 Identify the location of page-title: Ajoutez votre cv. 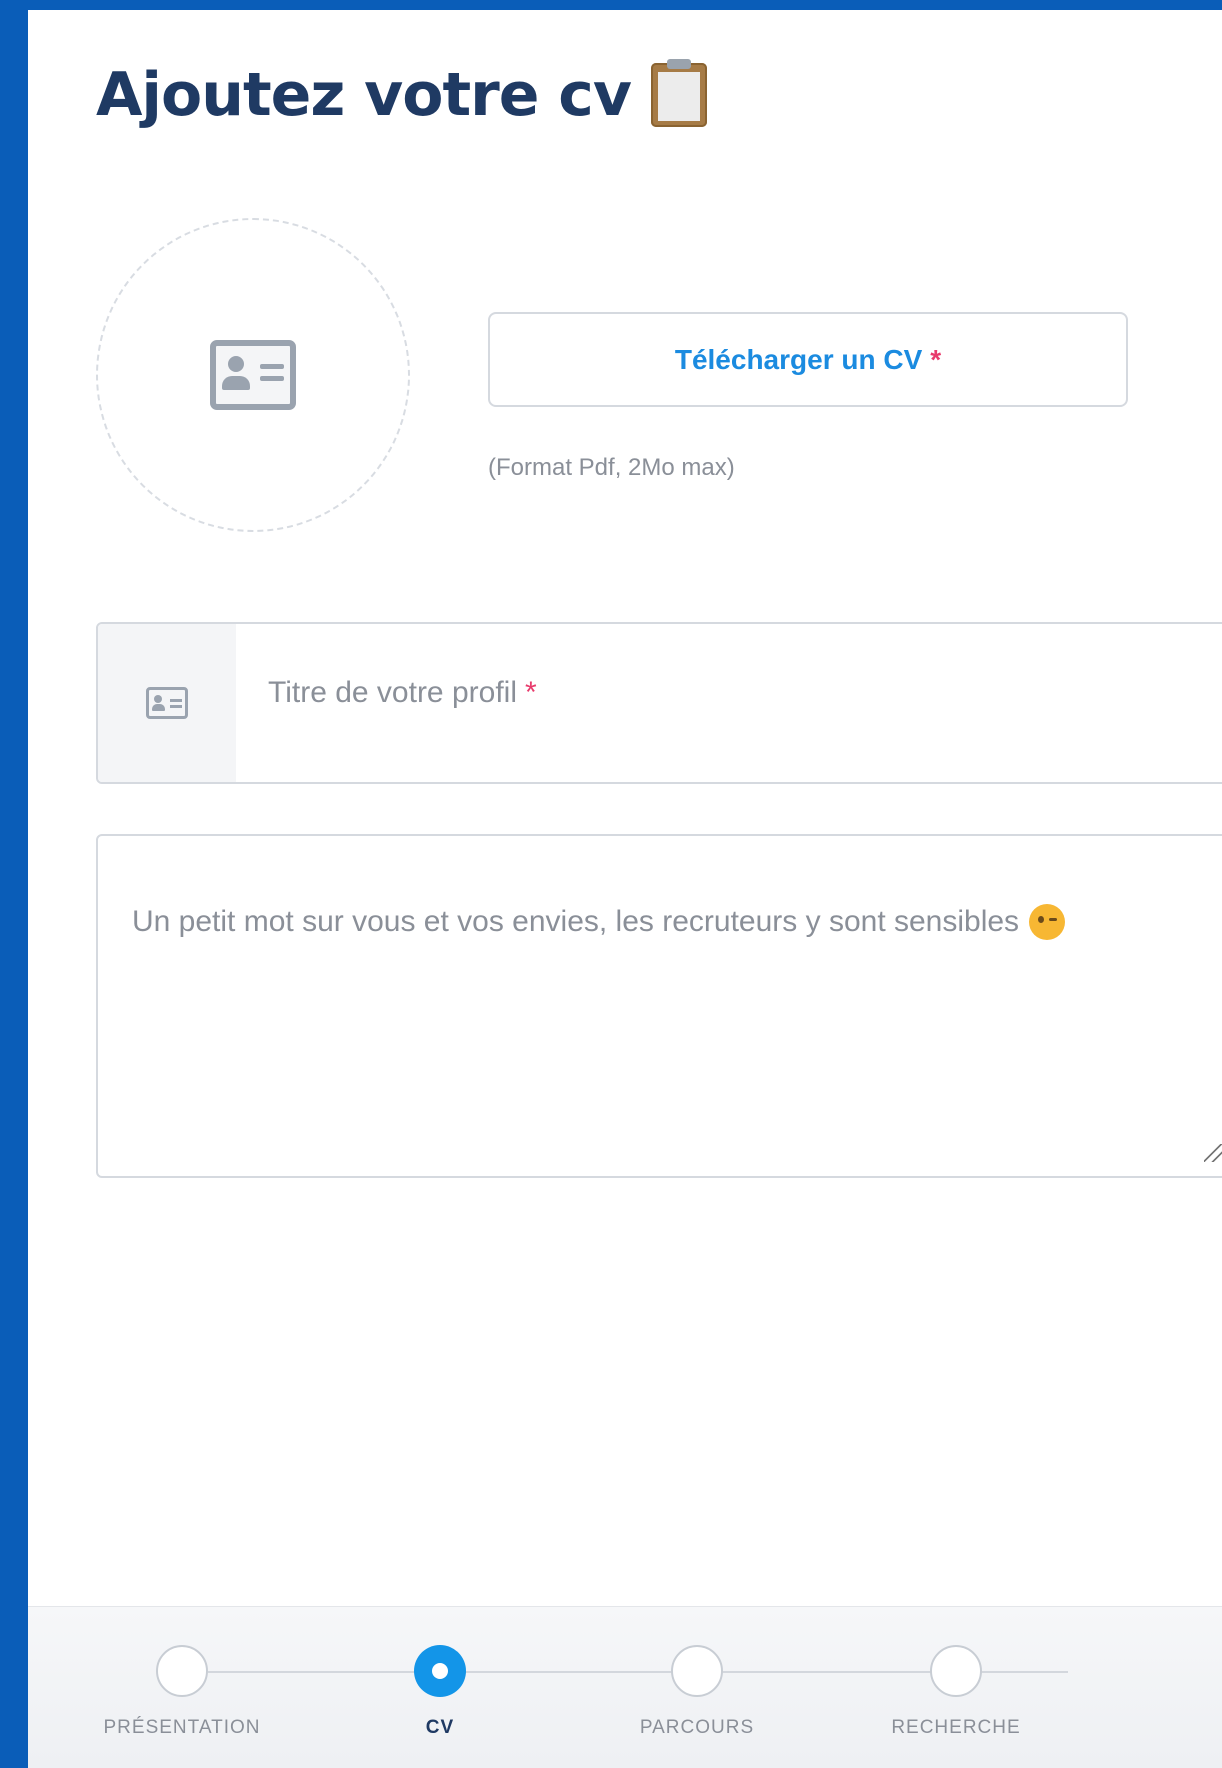
(401, 94).